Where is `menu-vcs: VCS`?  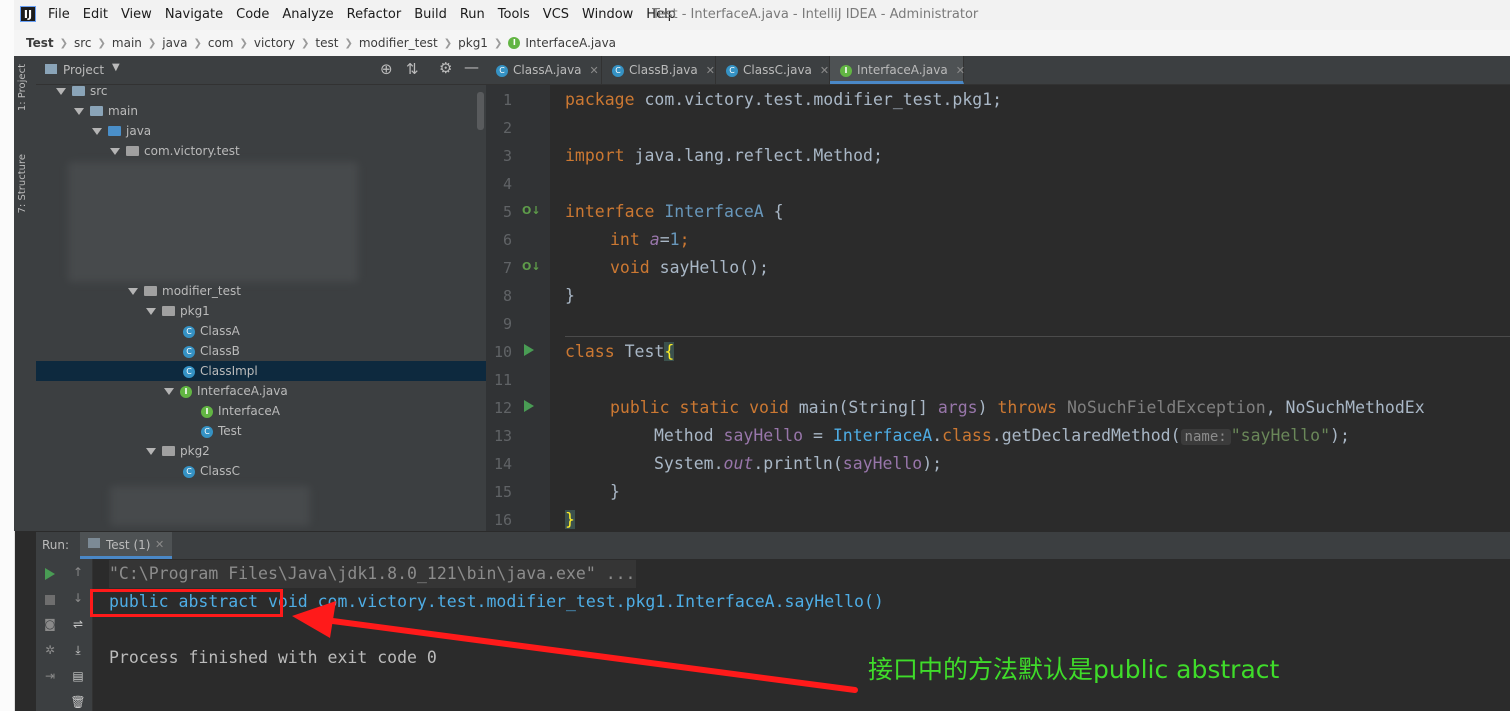 menu-vcs: VCS is located at coordinates (556, 14).